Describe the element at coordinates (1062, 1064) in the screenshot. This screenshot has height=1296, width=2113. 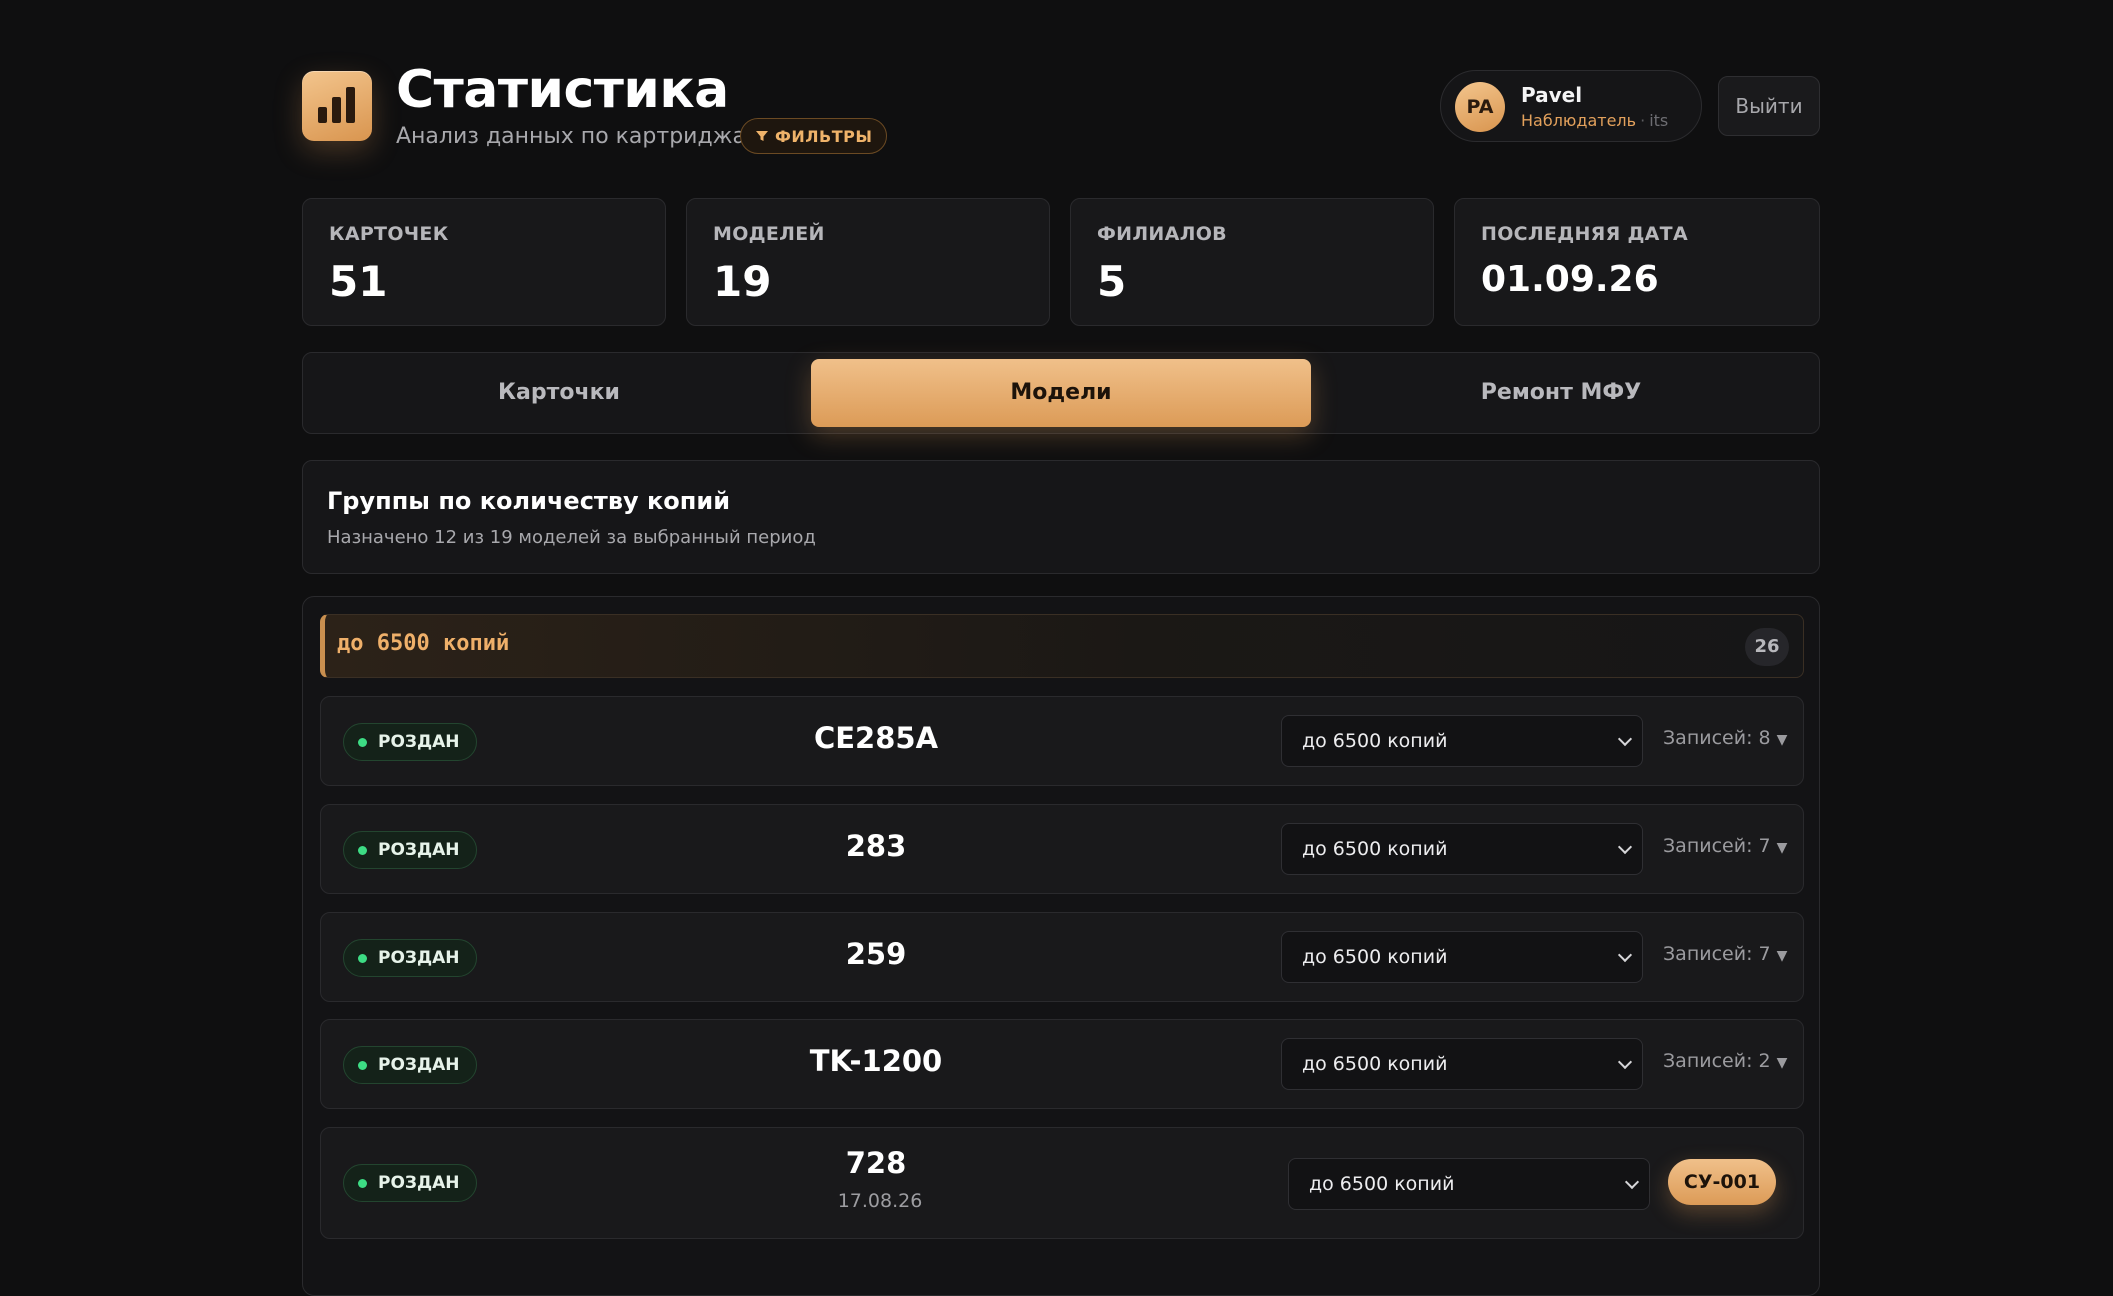
I see `list-item: РОЗДАН TK-1200 до 6500 копий Записей: 2 ▼` at that location.